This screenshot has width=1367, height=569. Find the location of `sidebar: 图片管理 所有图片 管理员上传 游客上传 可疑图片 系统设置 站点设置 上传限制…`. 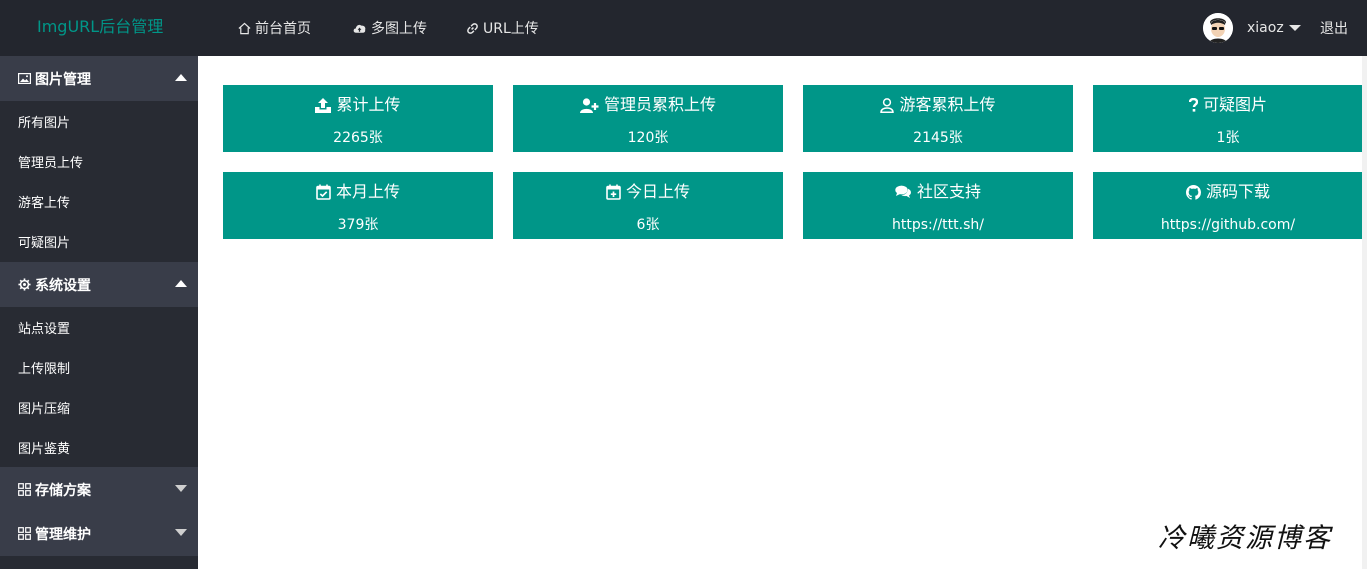

sidebar: 图片管理 所有图片 管理员上传 游客上传 可疑图片 系统设置 站点设置 上传限制… is located at coordinates (99, 312).